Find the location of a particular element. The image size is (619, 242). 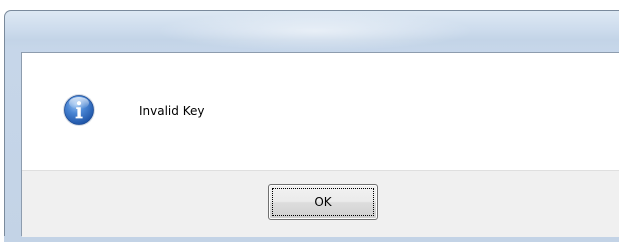

ok-button-label: OK is located at coordinates (323, 202).